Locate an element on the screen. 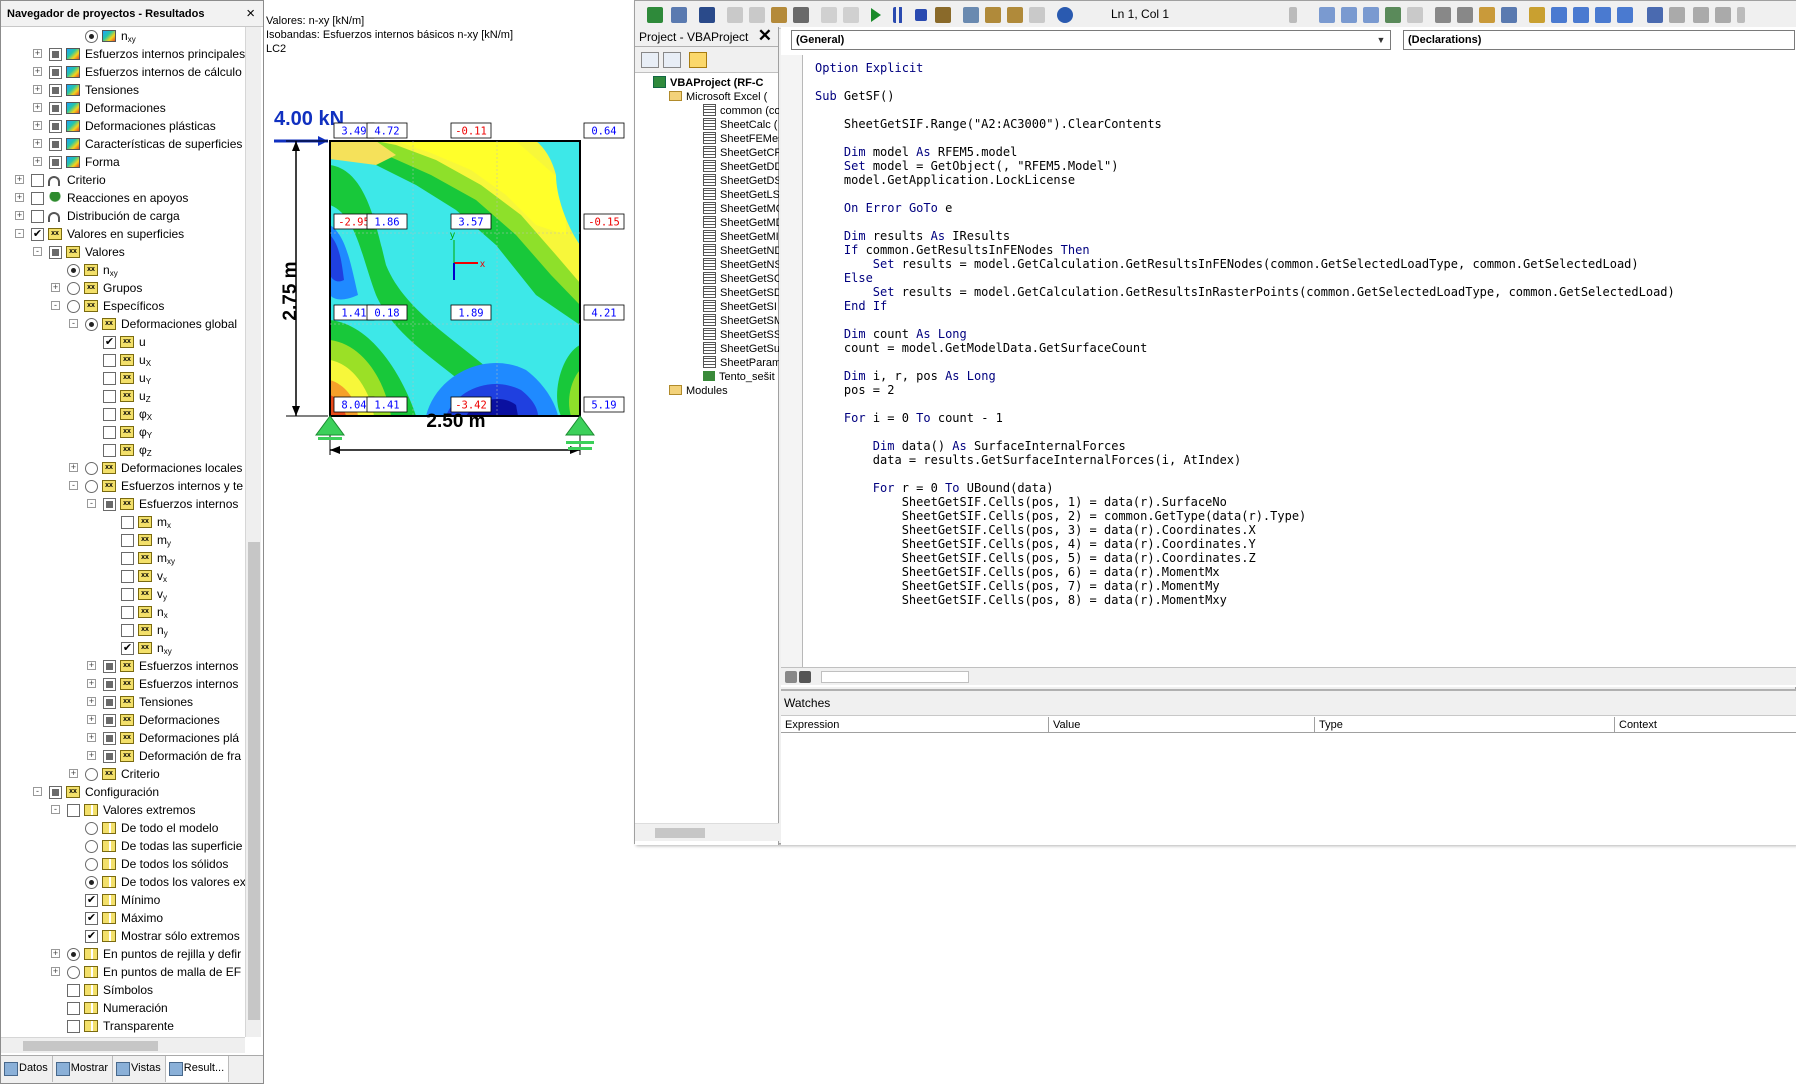 The width and height of the screenshot is (1796, 1084). object-combo: (General) ▼ is located at coordinates (1091, 40).